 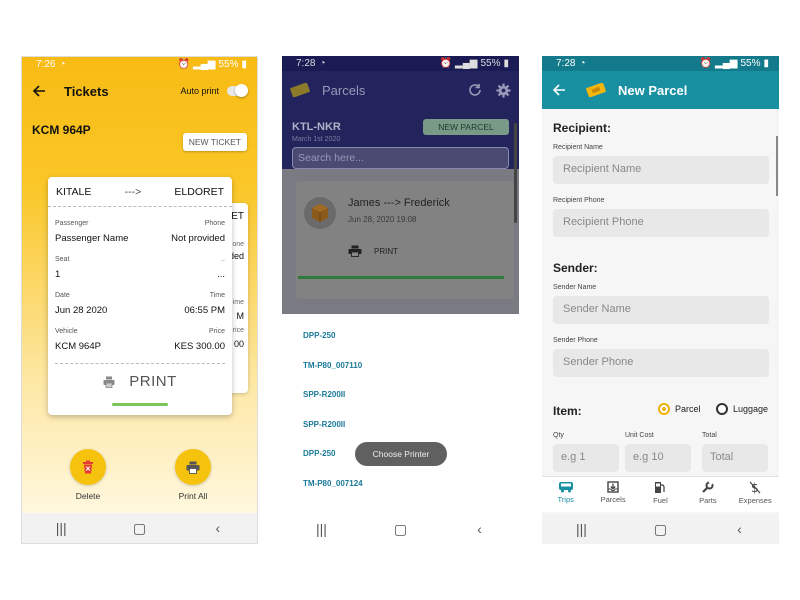 What do you see at coordinates (722, 409) in the screenshot?
I see `radio-unselected-icon` at bounding box center [722, 409].